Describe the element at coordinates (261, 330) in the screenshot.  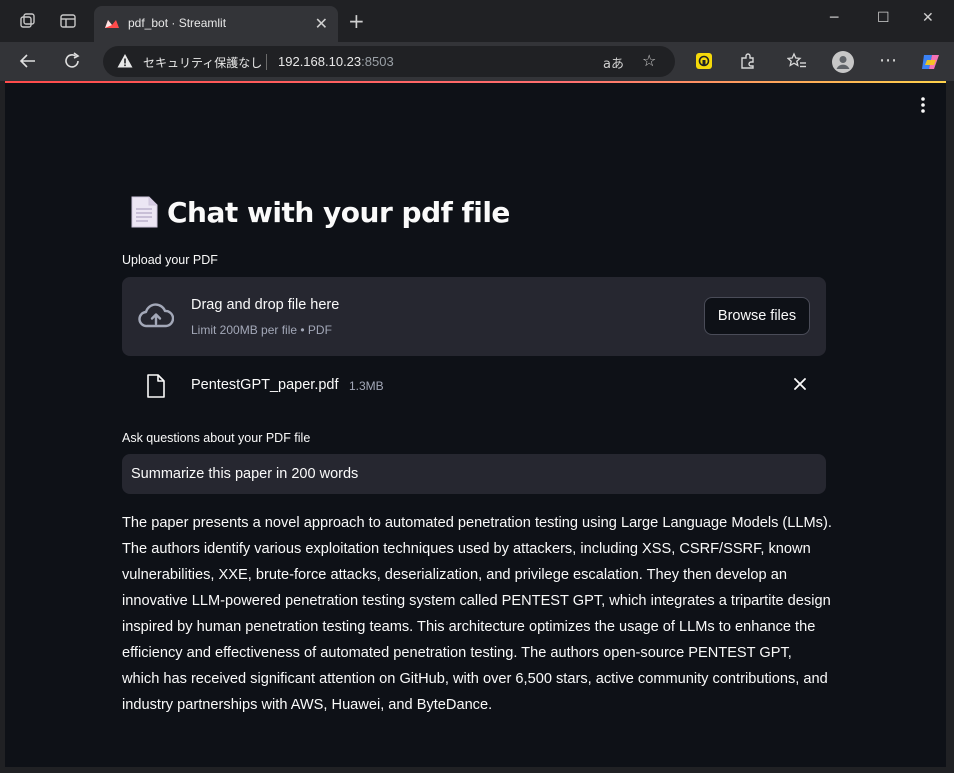
I see `dropzone-limit-text: Limit 200MB per file • PDF` at that location.